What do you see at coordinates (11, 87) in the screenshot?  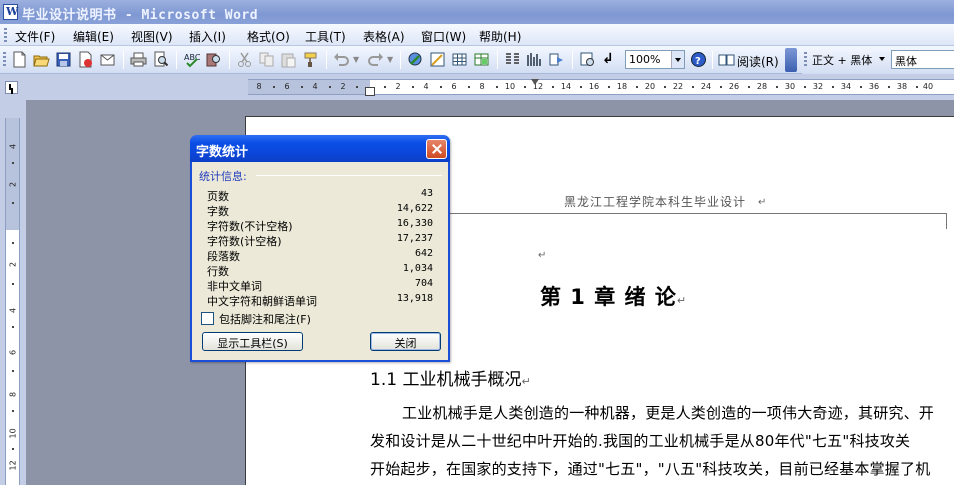 I see `tab-selector-button` at bounding box center [11, 87].